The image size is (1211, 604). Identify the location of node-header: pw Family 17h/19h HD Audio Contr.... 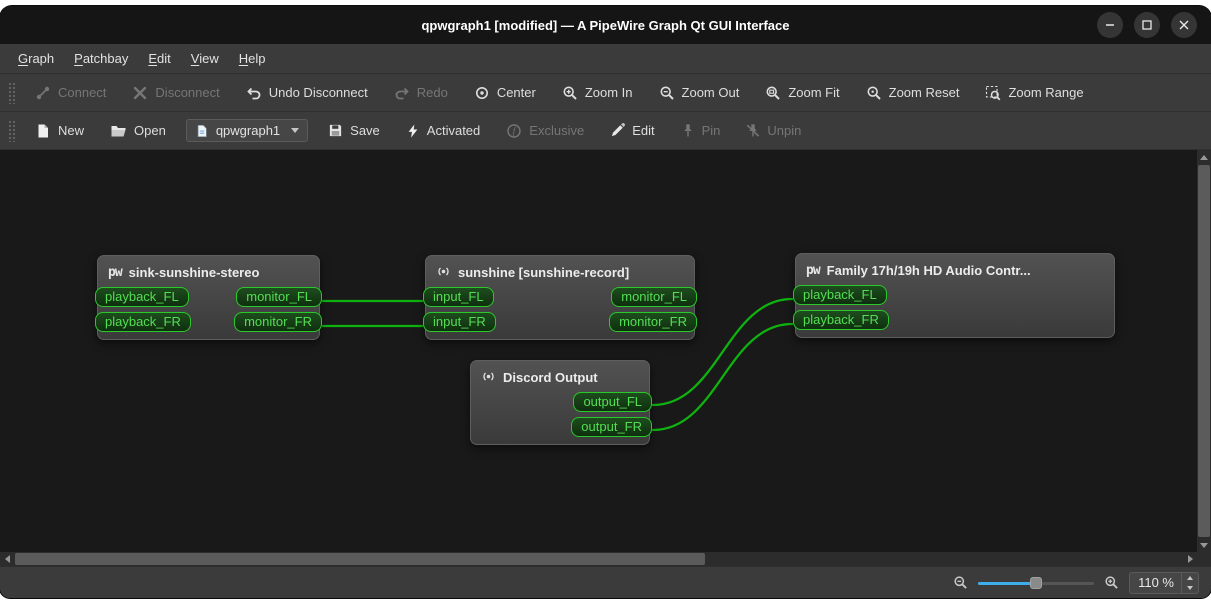
(955, 268).